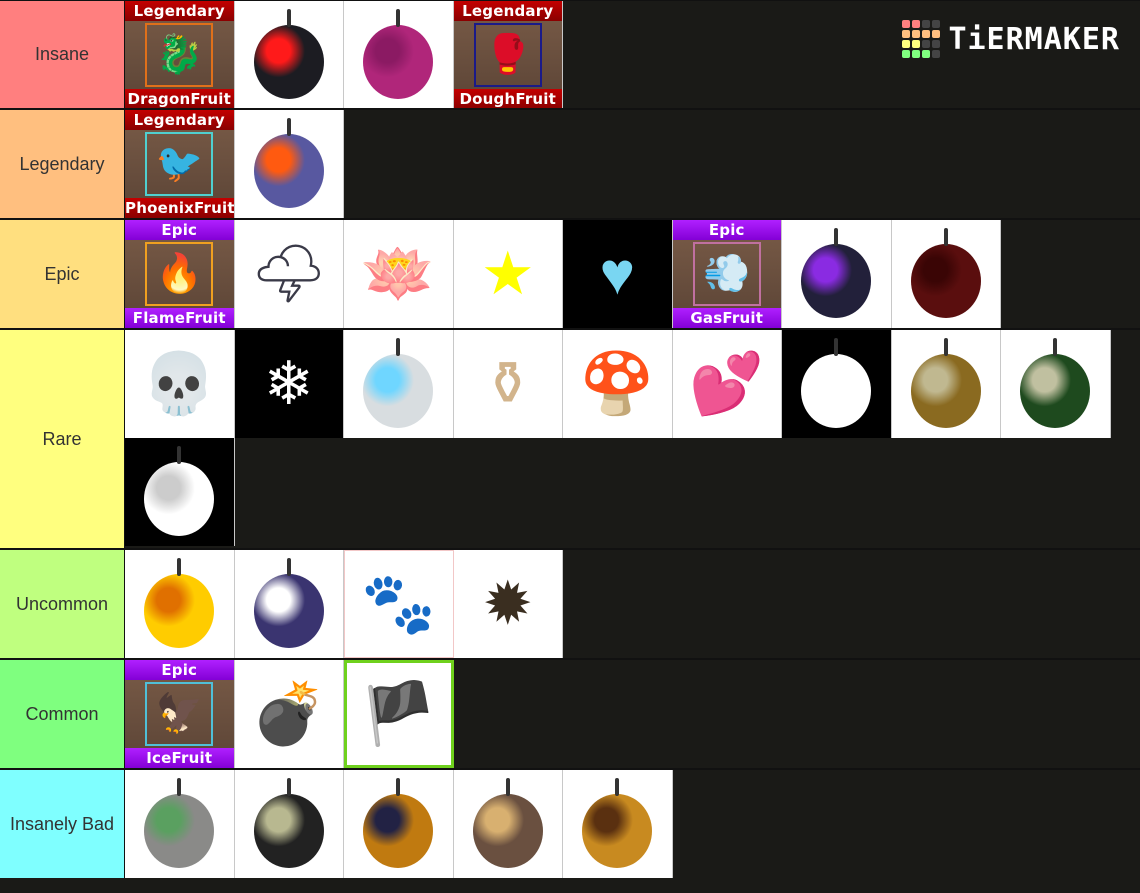 This screenshot has height=893, width=1140. I want to click on glow-fruit, so click(289, 604).